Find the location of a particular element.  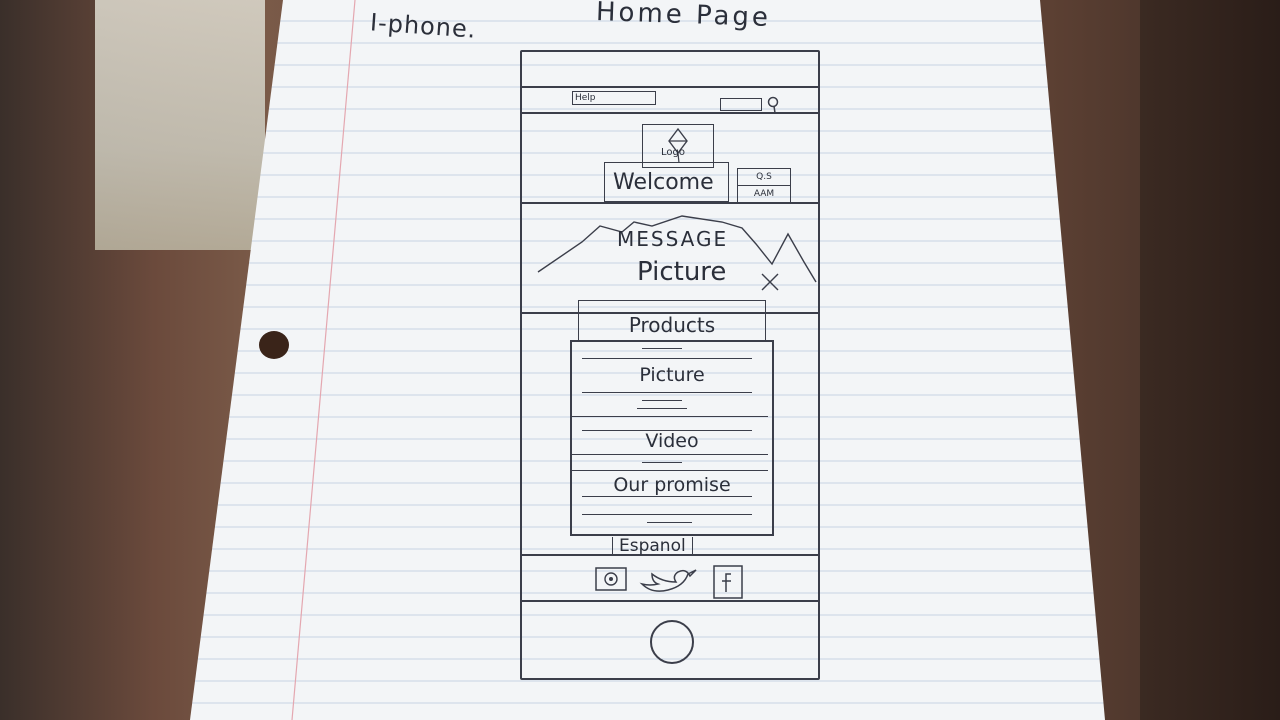

instagram-icon is located at coordinates (612, 579).